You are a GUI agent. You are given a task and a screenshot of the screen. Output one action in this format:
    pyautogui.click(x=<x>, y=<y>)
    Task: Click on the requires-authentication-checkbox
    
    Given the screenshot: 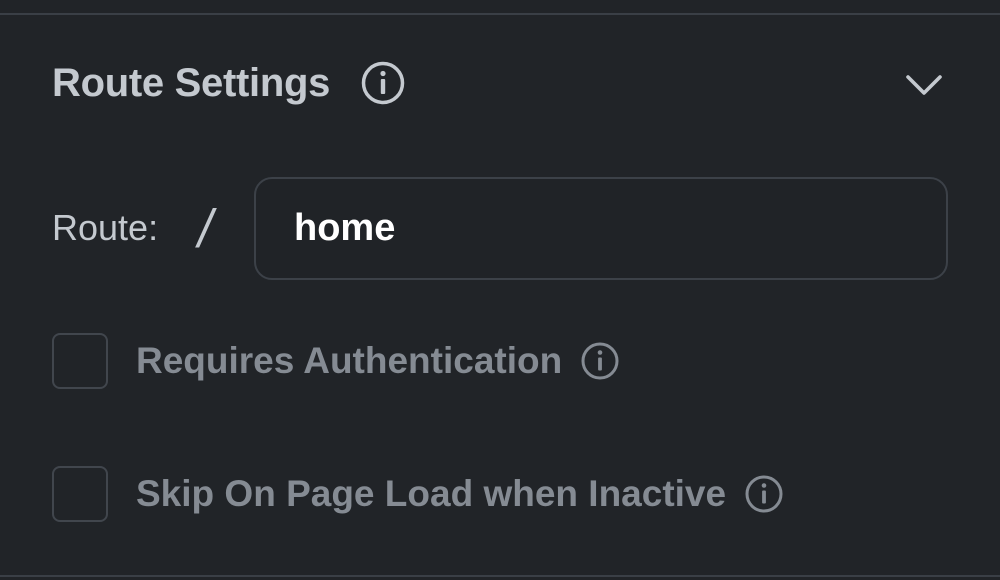 What is the action you would take?
    pyautogui.click(x=80, y=361)
    